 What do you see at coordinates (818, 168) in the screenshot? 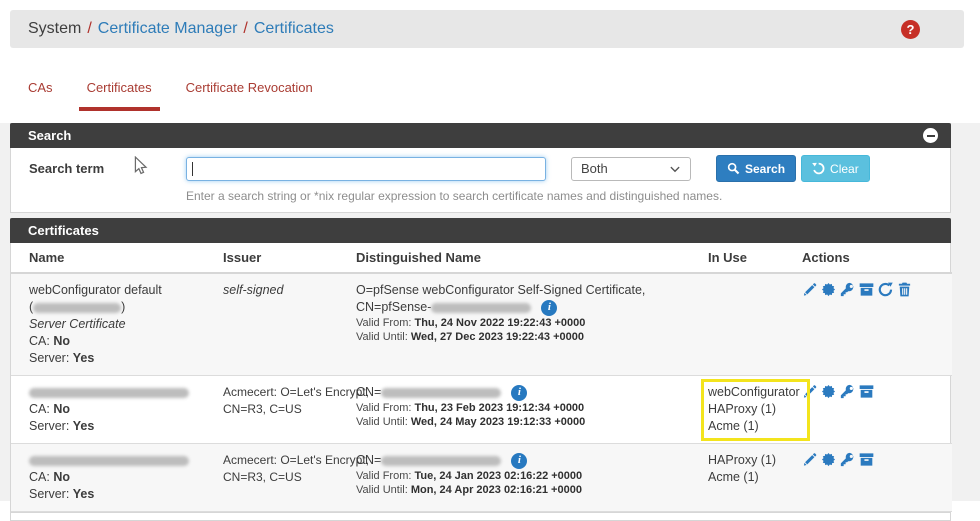
I see `undo-icon` at bounding box center [818, 168].